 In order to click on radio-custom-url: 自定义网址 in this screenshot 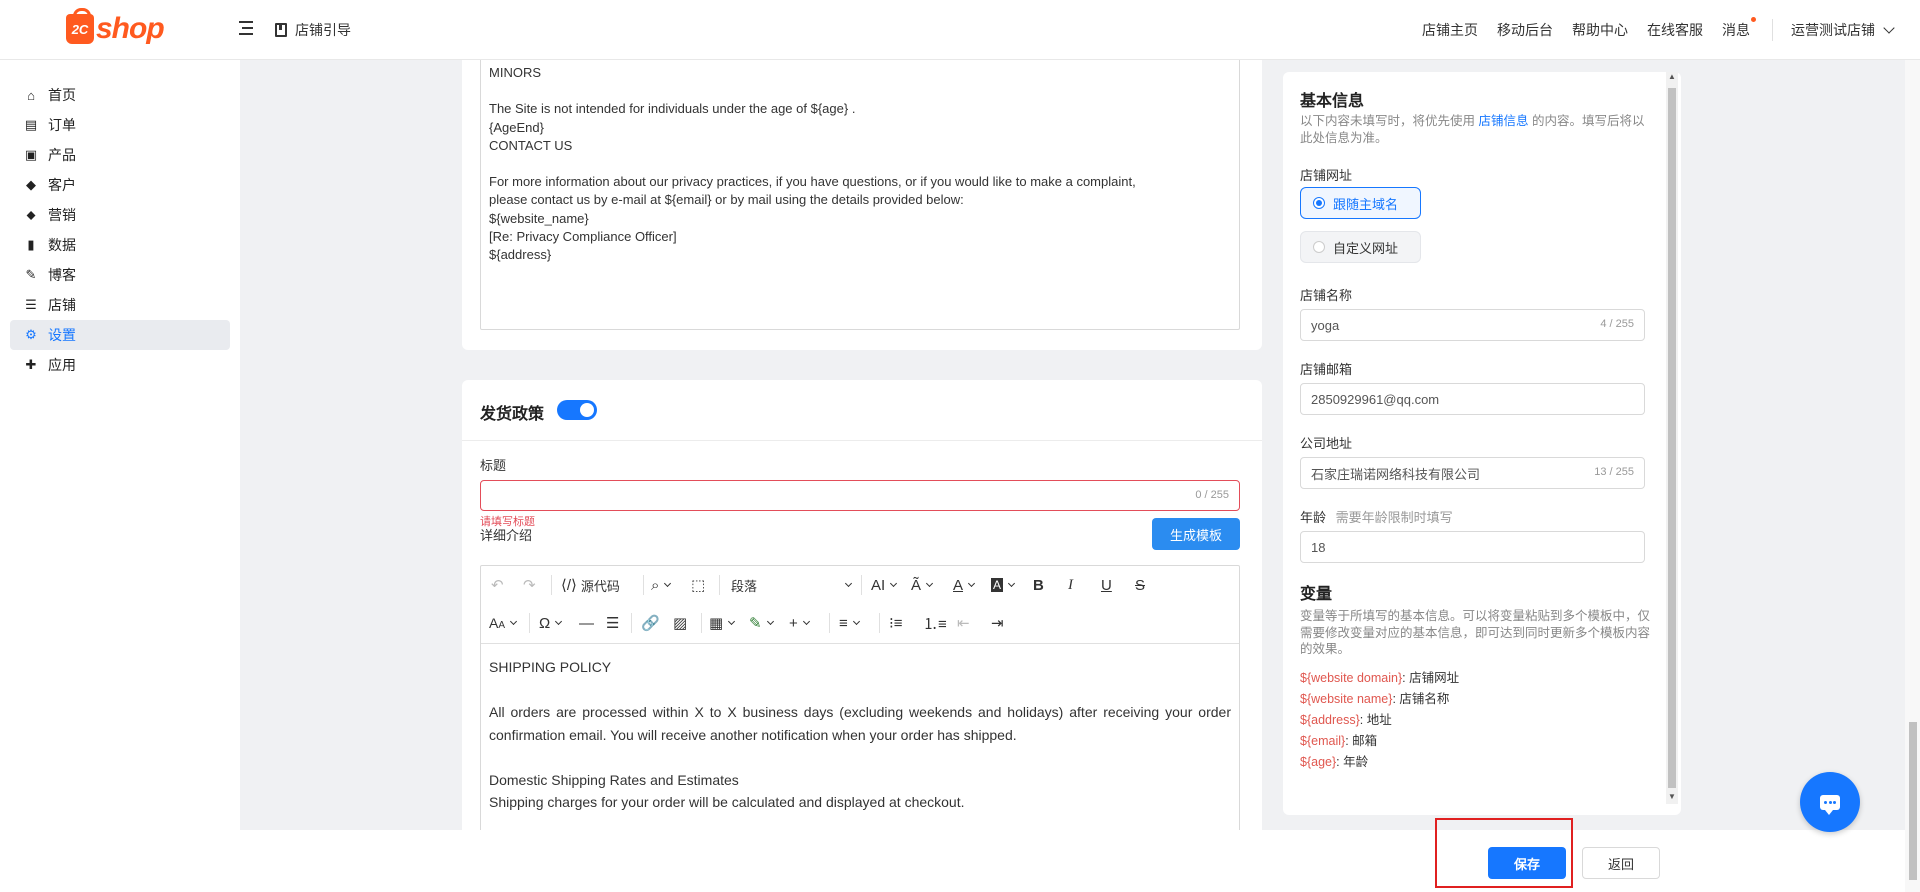, I will do `click(1360, 247)`.